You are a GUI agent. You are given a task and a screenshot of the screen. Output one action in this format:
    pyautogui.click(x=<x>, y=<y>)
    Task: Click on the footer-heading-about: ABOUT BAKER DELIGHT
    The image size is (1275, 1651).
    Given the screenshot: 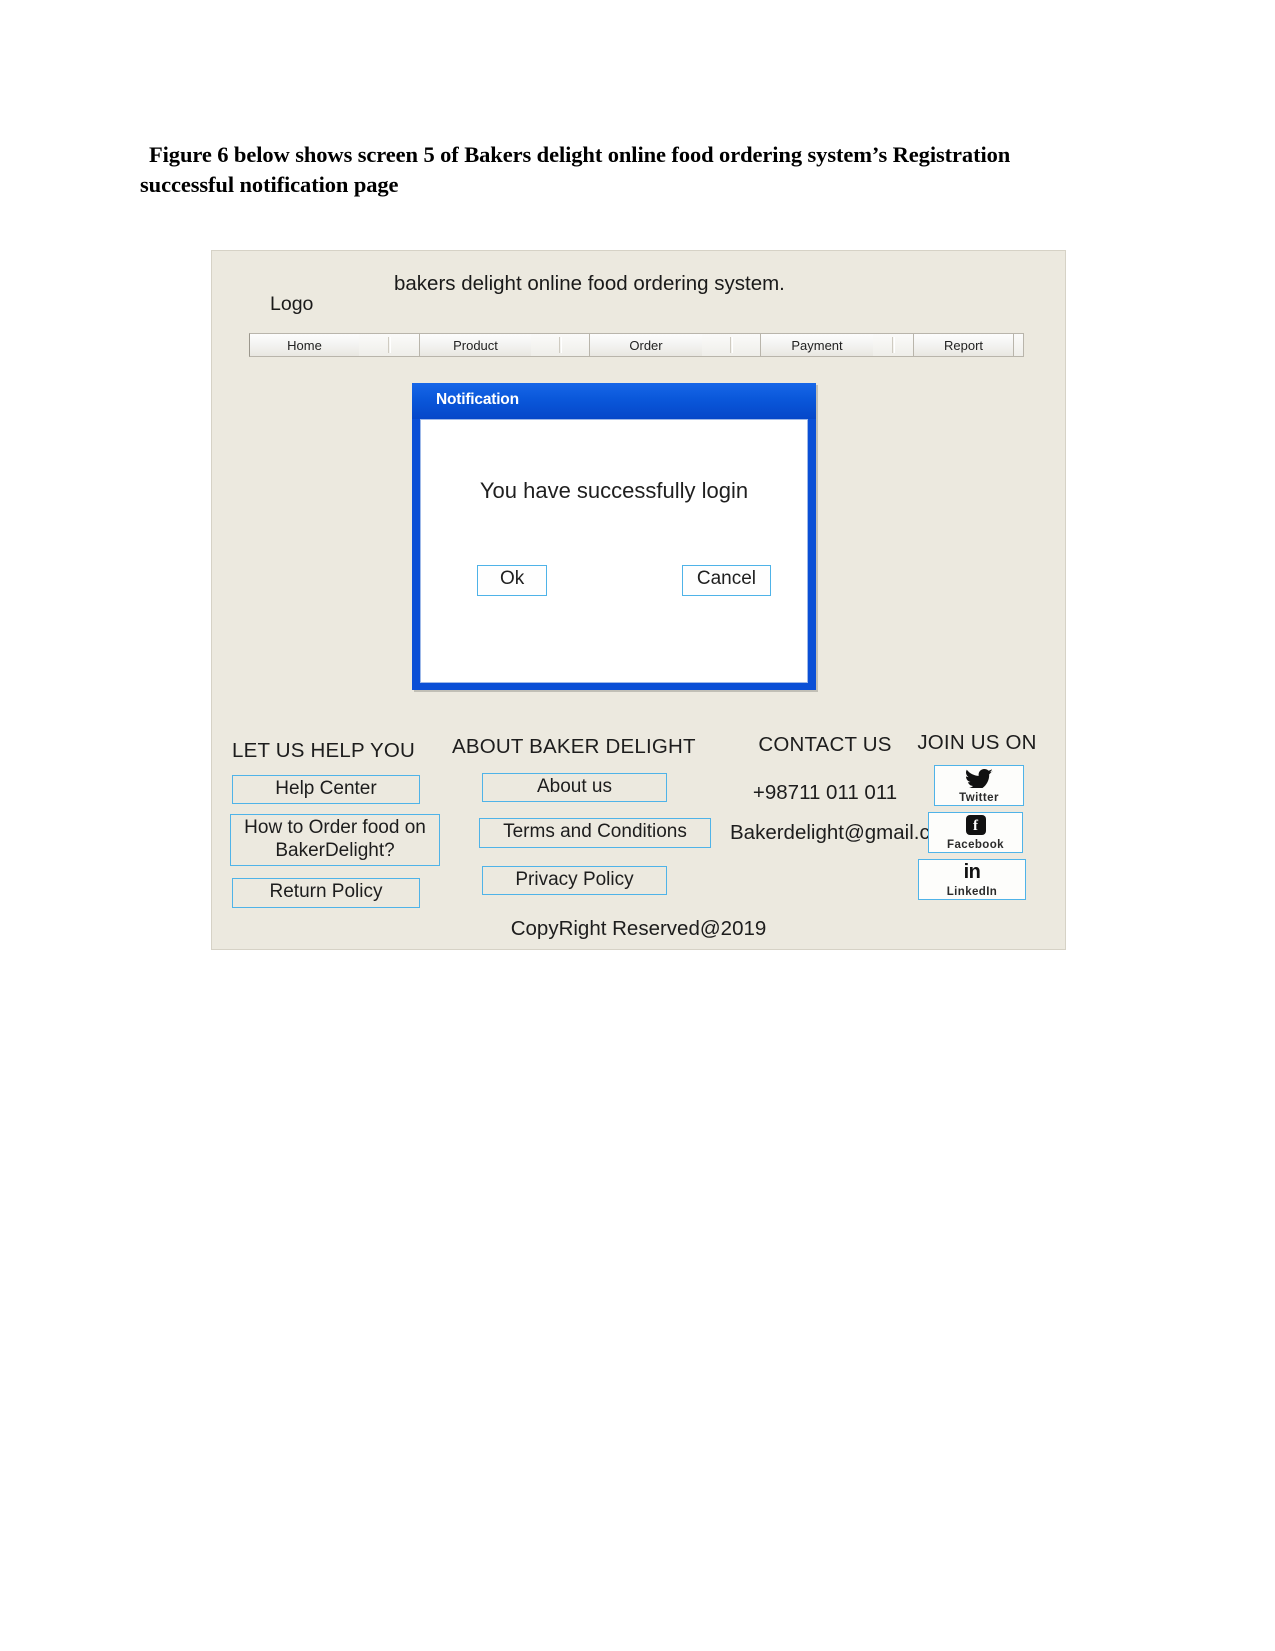 What is the action you would take?
    pyautogui.click(x=574, y=746)
    